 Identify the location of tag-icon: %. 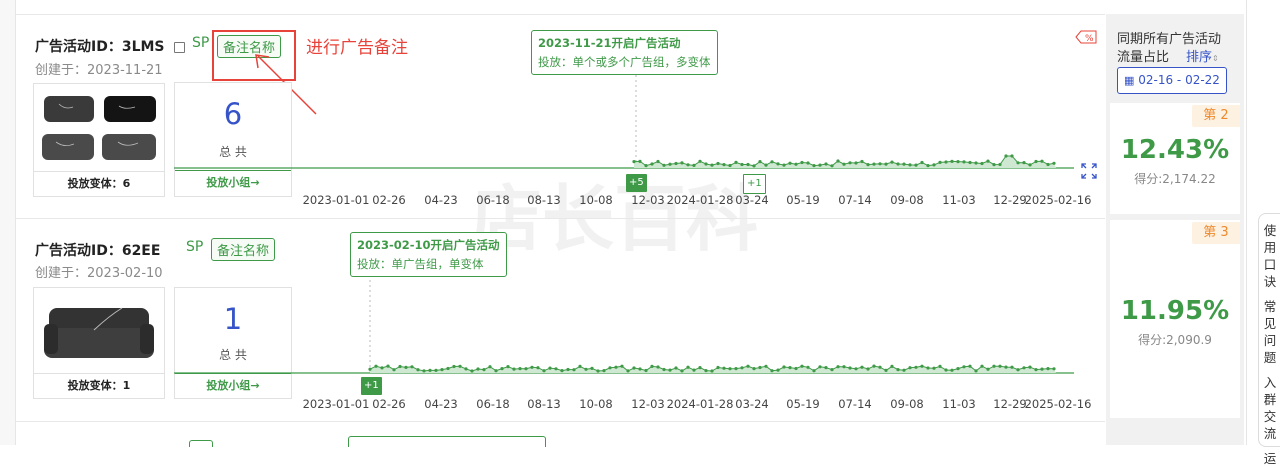
(1086, 37).